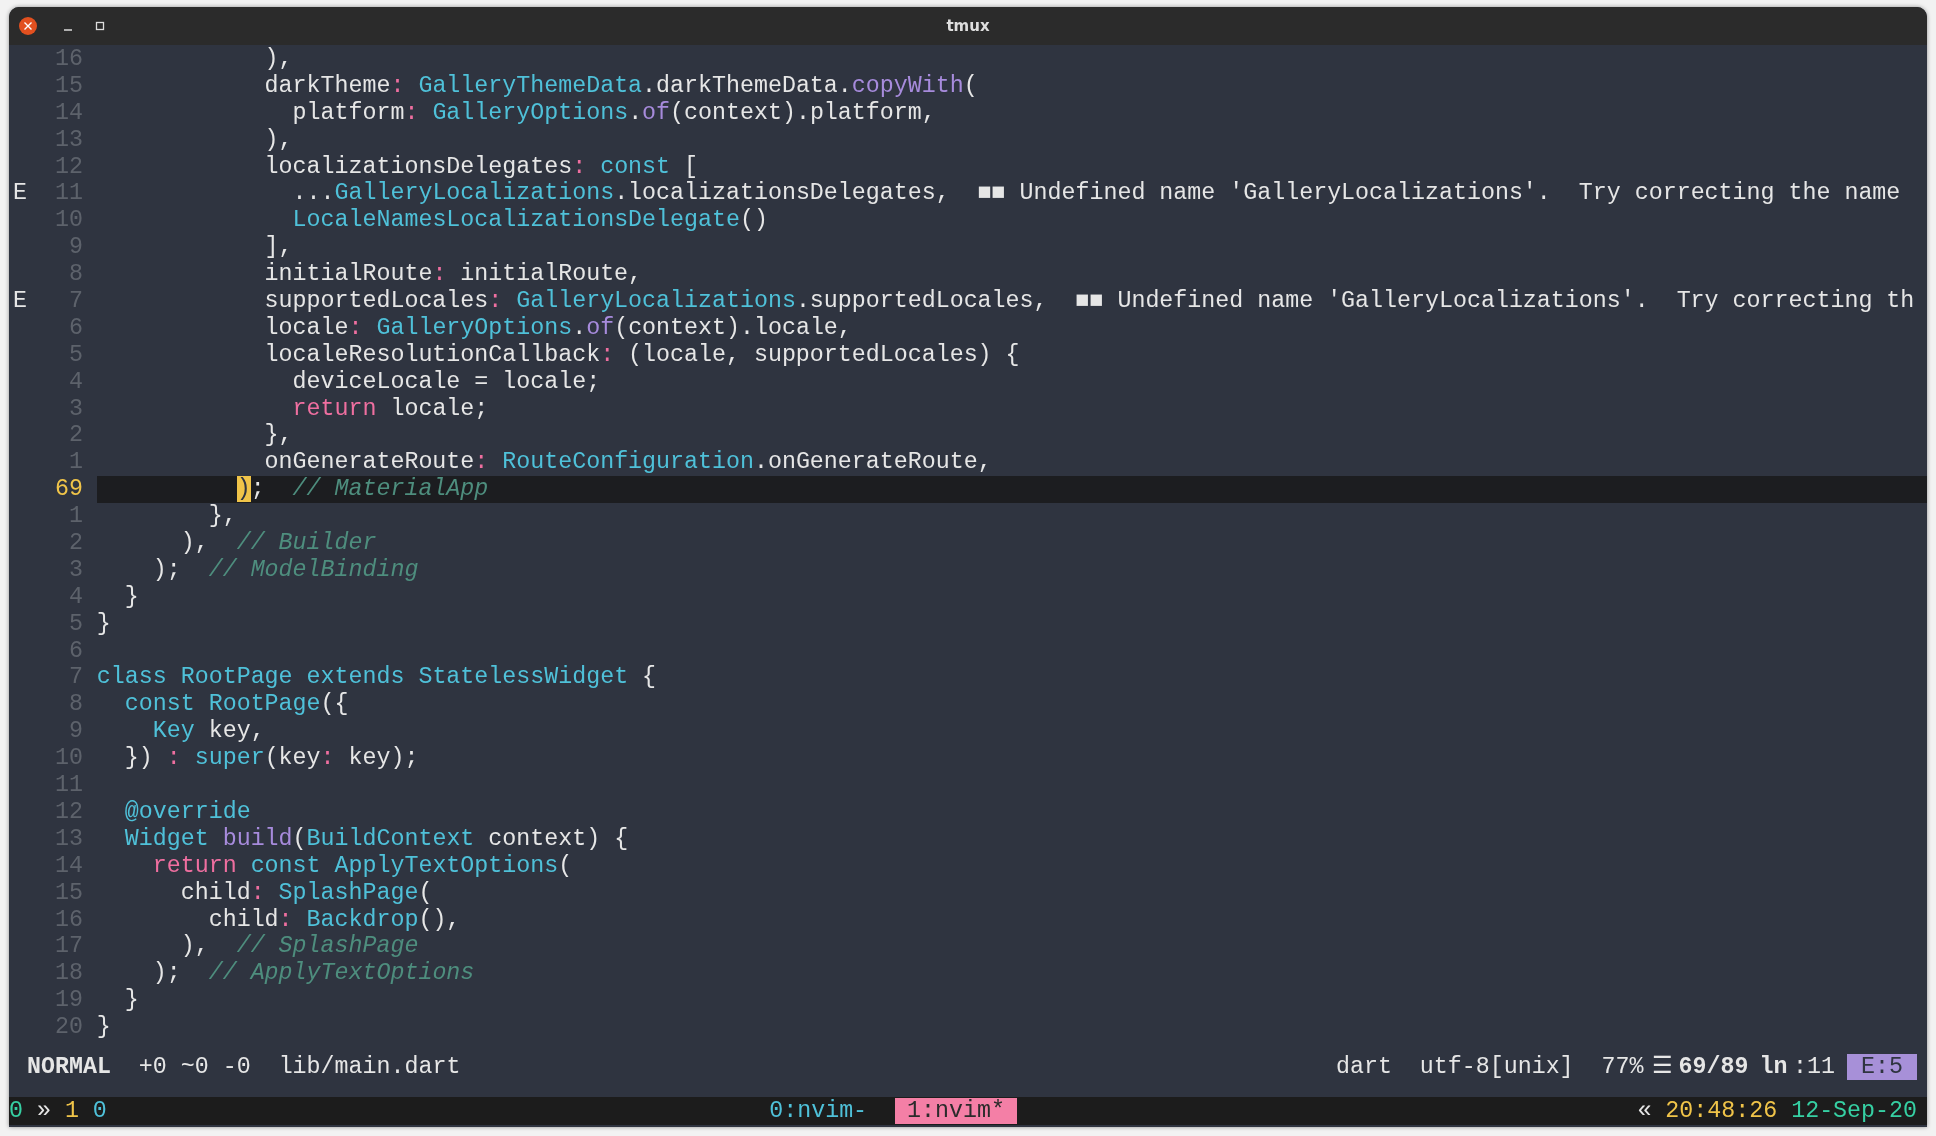  I want to click on chevron-glyph: «, so click(1644, 1111).